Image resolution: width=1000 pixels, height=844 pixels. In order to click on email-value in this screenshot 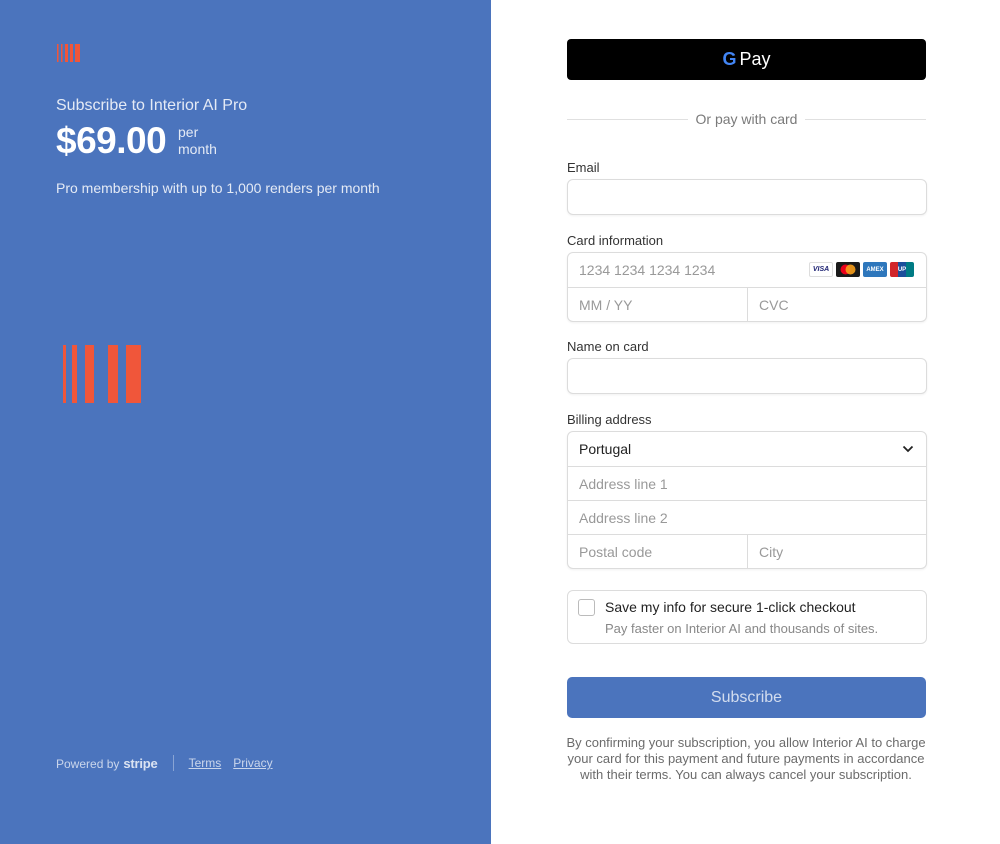, I will do `click(747, 197)`.